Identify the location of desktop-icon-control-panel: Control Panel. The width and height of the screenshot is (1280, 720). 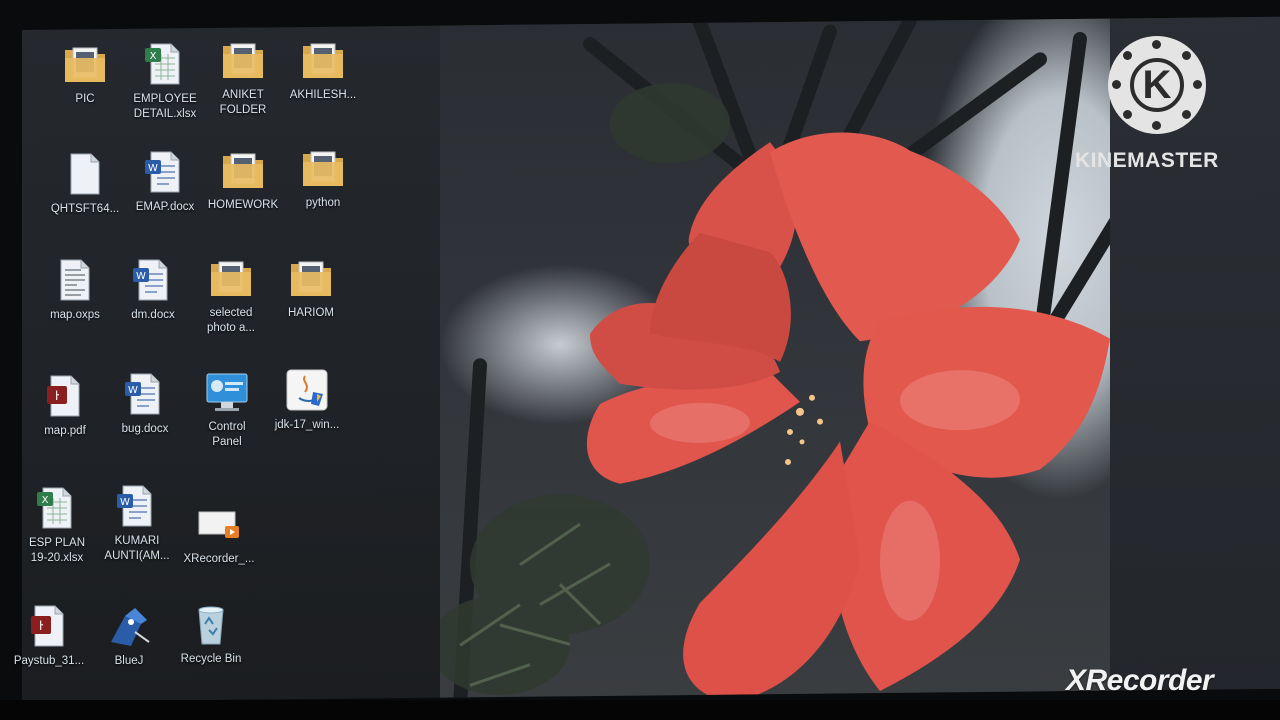
(227, 409).